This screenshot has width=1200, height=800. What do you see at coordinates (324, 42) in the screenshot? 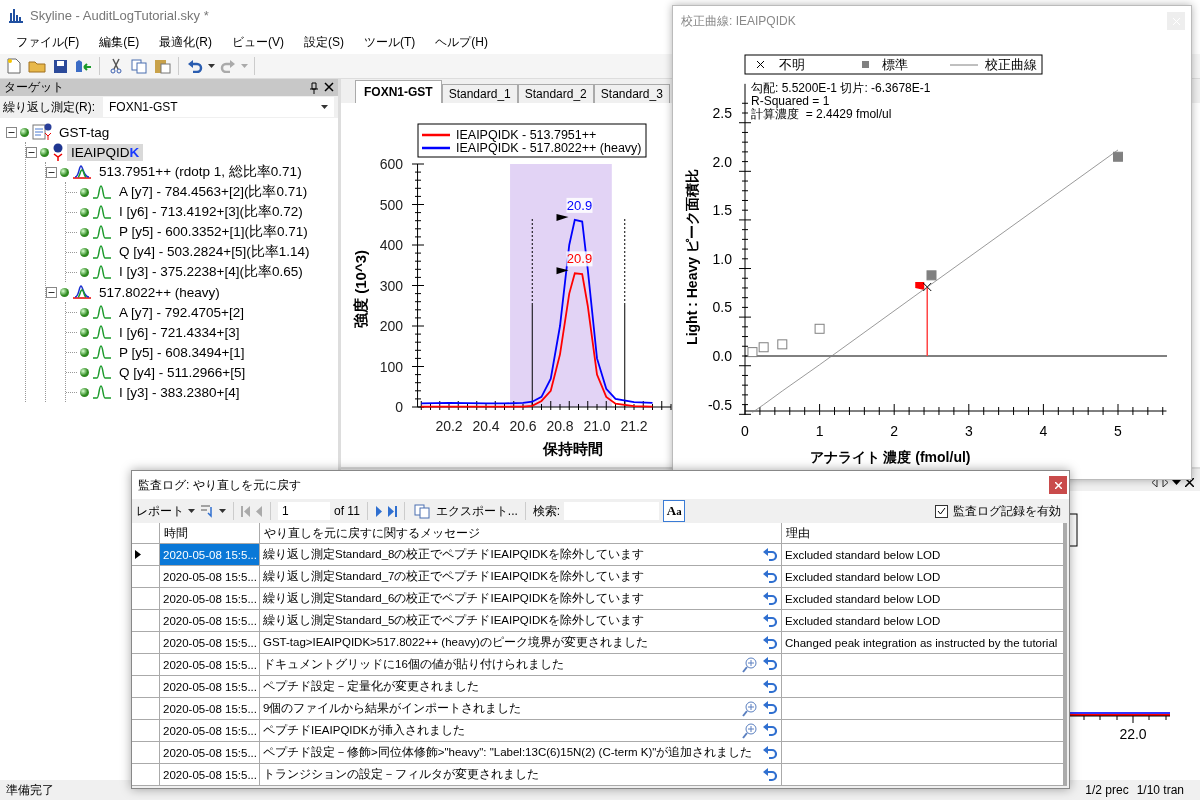
I see `menu-item: 設定(S)` at bounding box center [324, 42].